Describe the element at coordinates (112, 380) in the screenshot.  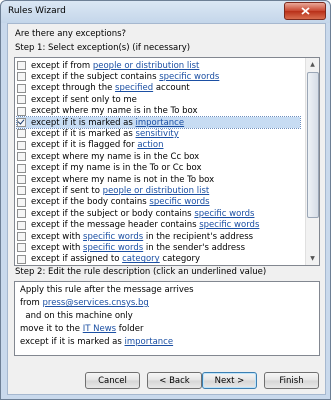
I see `cancel-button: Cancel` at that location.